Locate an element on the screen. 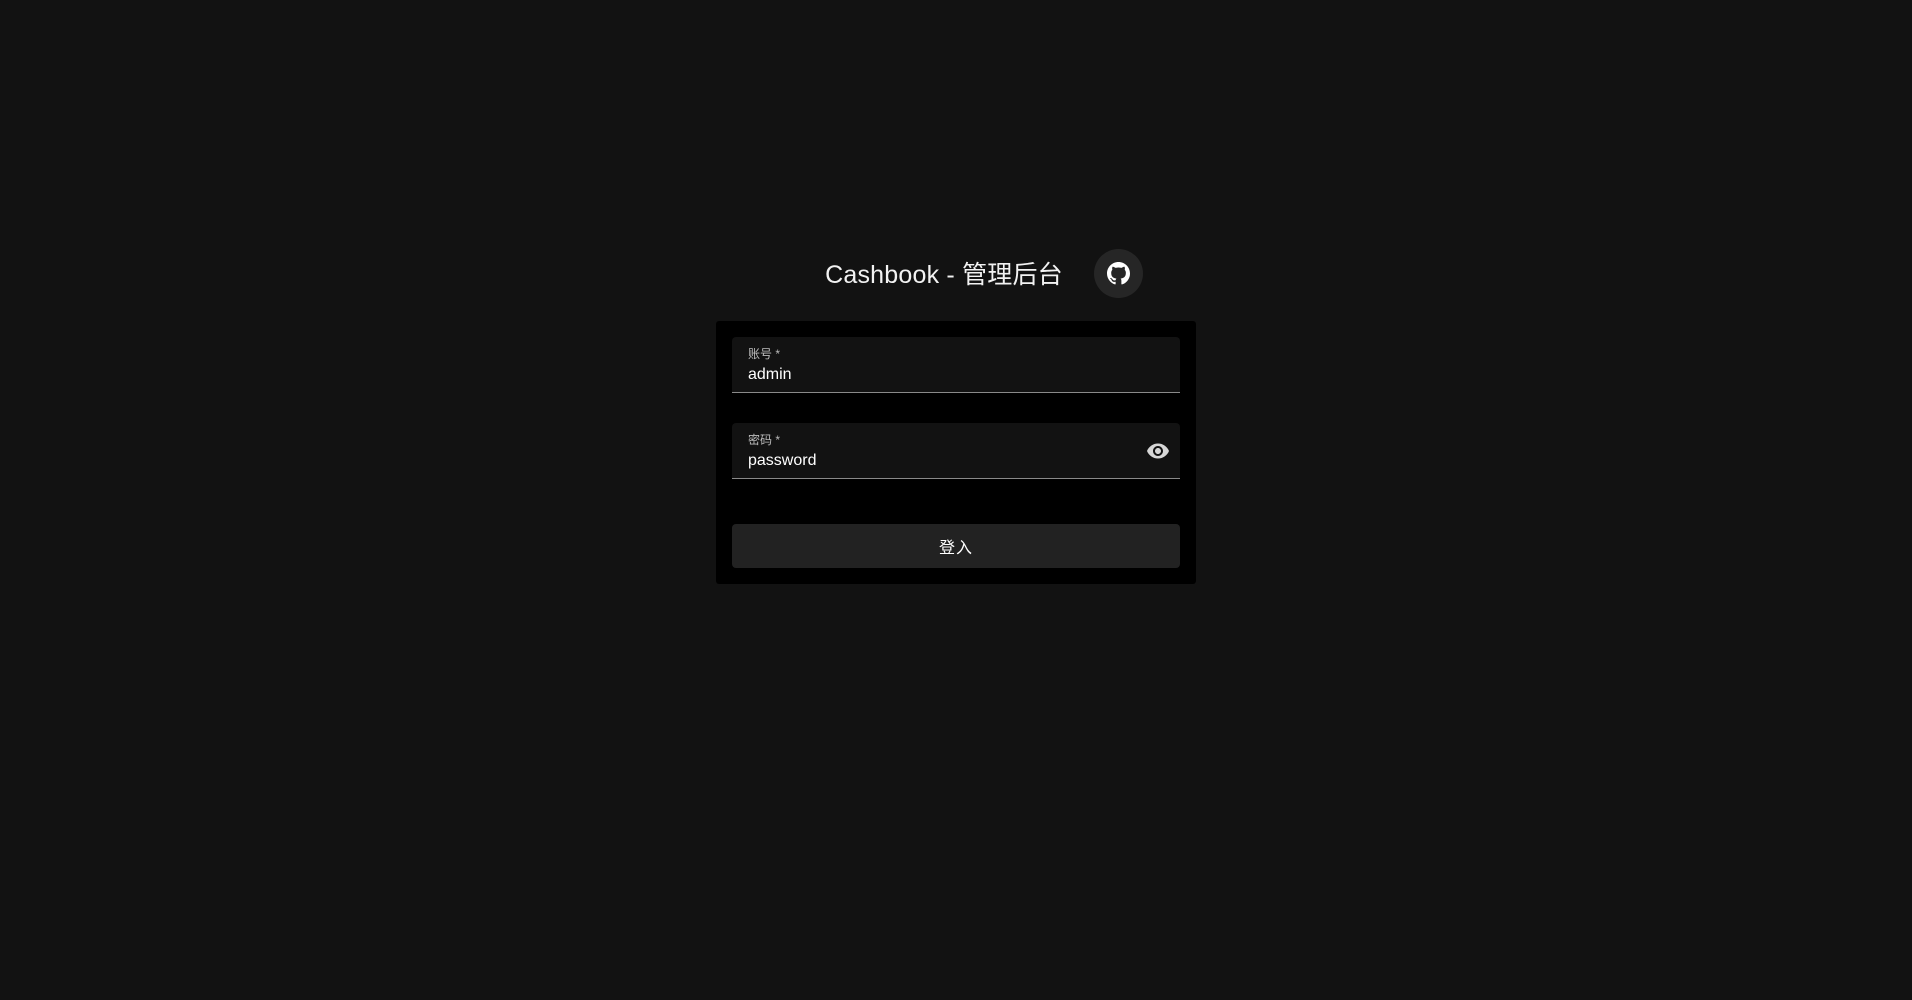 This screenshot has height=1000, width=1912. account-field: 账号 * is located at coordinates (956, 365).